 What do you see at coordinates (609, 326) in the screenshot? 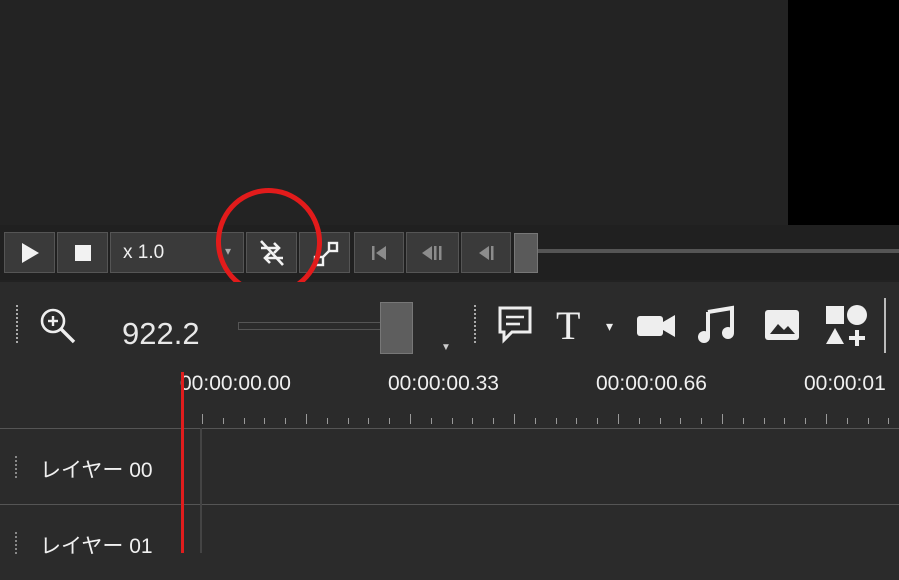
I see `chevron-down-icon: ▾` at bounding box center [609, 326].